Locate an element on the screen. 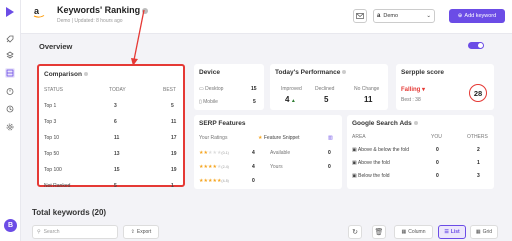 The image size is (512, 241). device-card: Device ▭ Desktop 15 ▯ Mobile 5 is located at coordinates (229, 87).